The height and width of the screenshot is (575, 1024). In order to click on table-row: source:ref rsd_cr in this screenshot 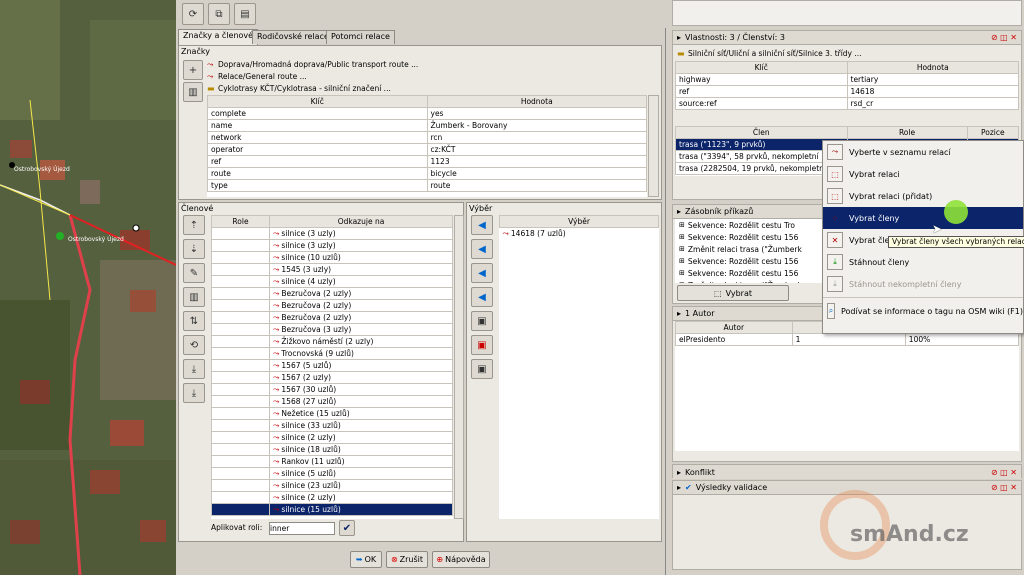, I will do `click(847, 103)`.